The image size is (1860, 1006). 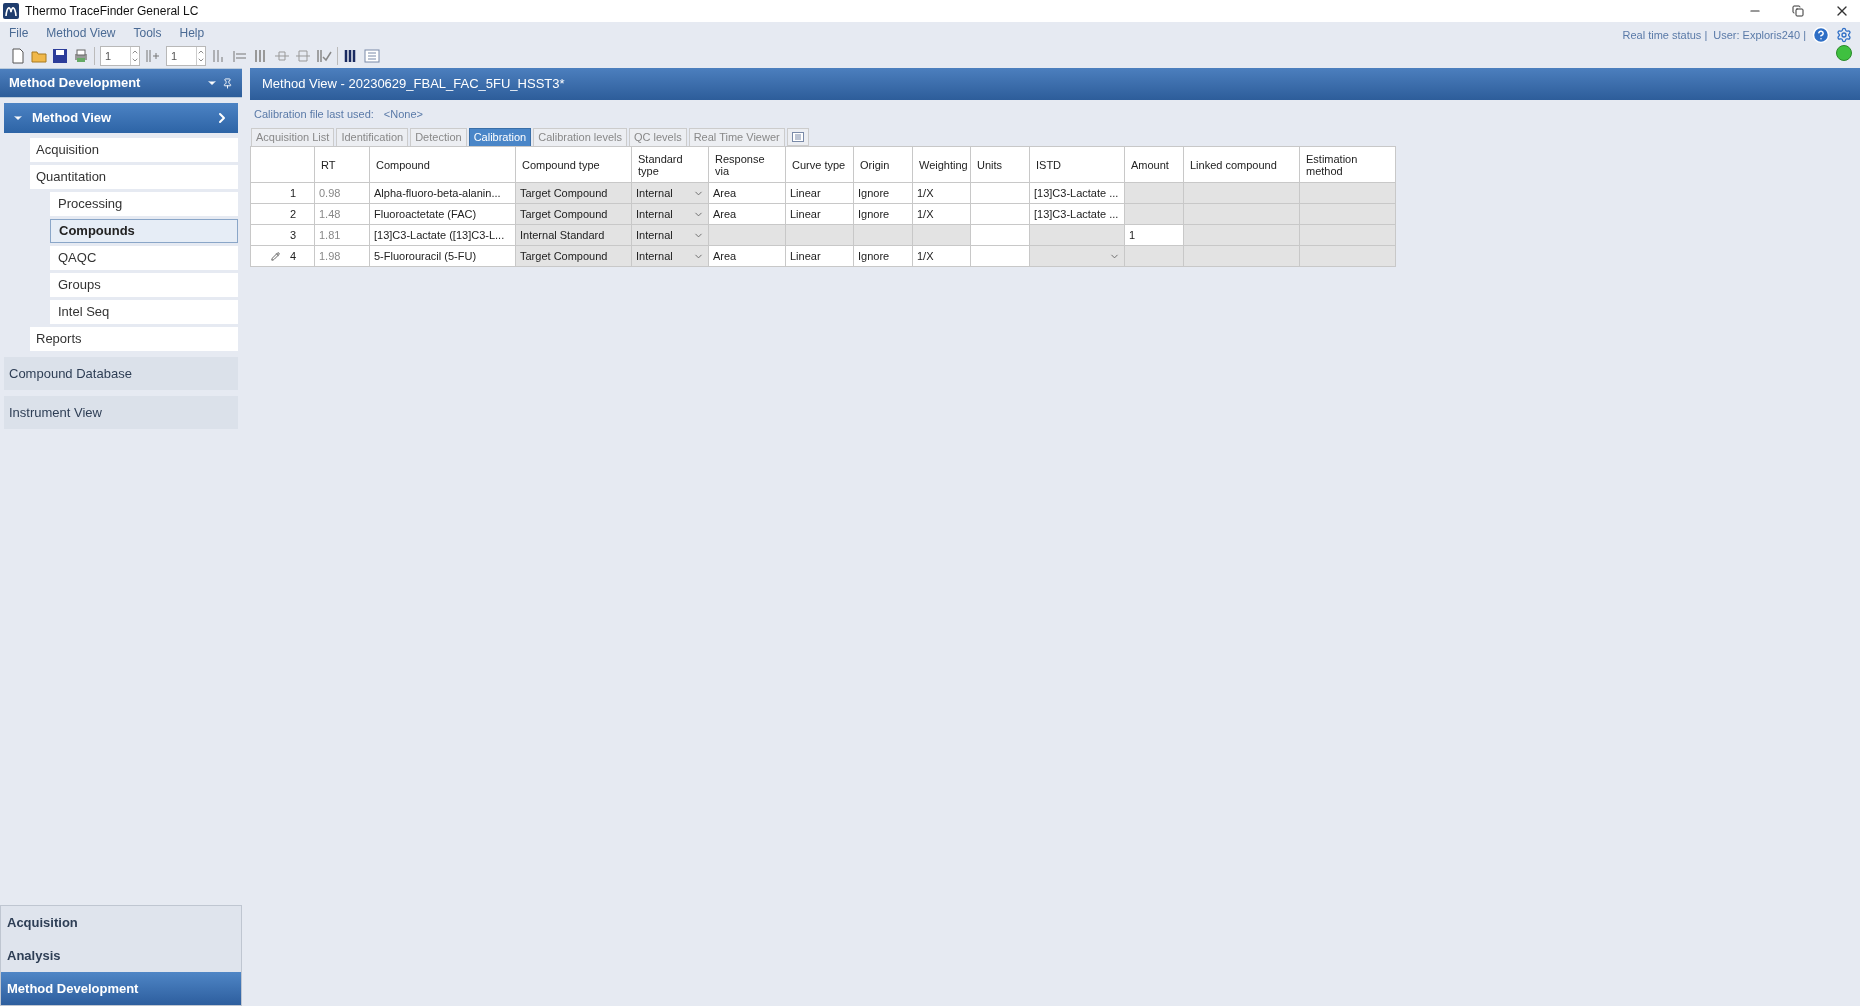 I want to click on row-header: 3, so click(x=283, y=235).